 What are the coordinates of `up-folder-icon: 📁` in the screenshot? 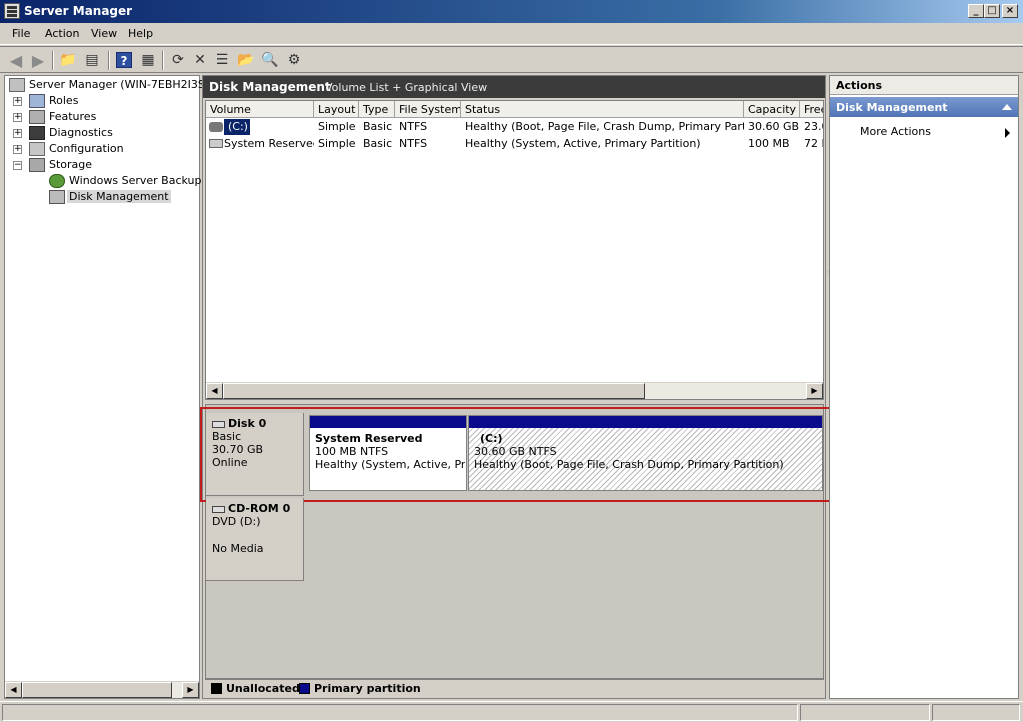 It's located at (68, 60).